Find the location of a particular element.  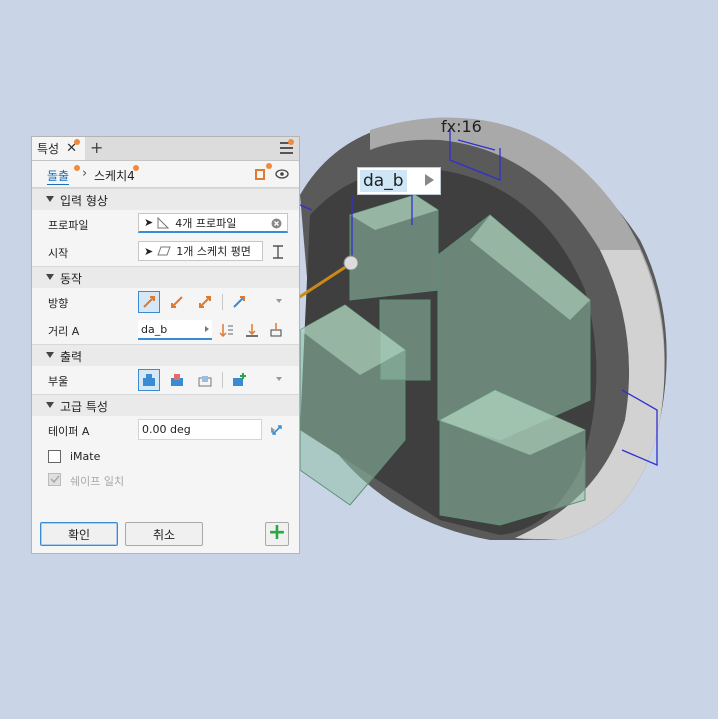

direction-flipped-icon is located at coordinates (177, 302).